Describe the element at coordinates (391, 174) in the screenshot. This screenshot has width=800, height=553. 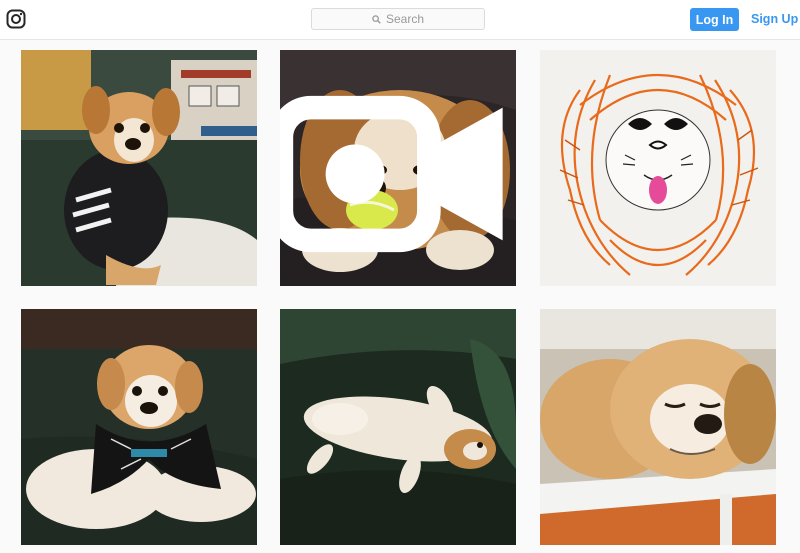
I see `video-camera-icon` at that location.